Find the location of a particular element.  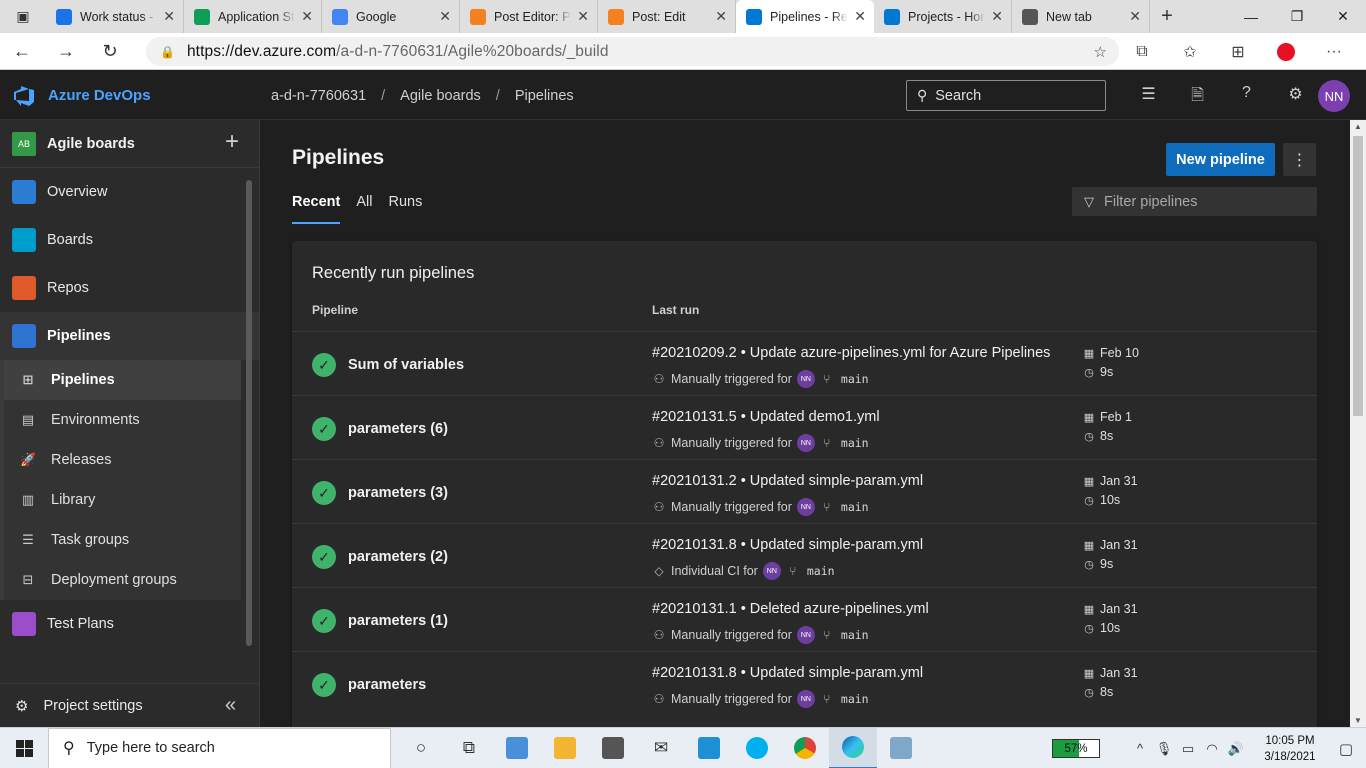

filter-pipelines-input: ▽ Filter pipelines is located at coordinates (1194, 201).